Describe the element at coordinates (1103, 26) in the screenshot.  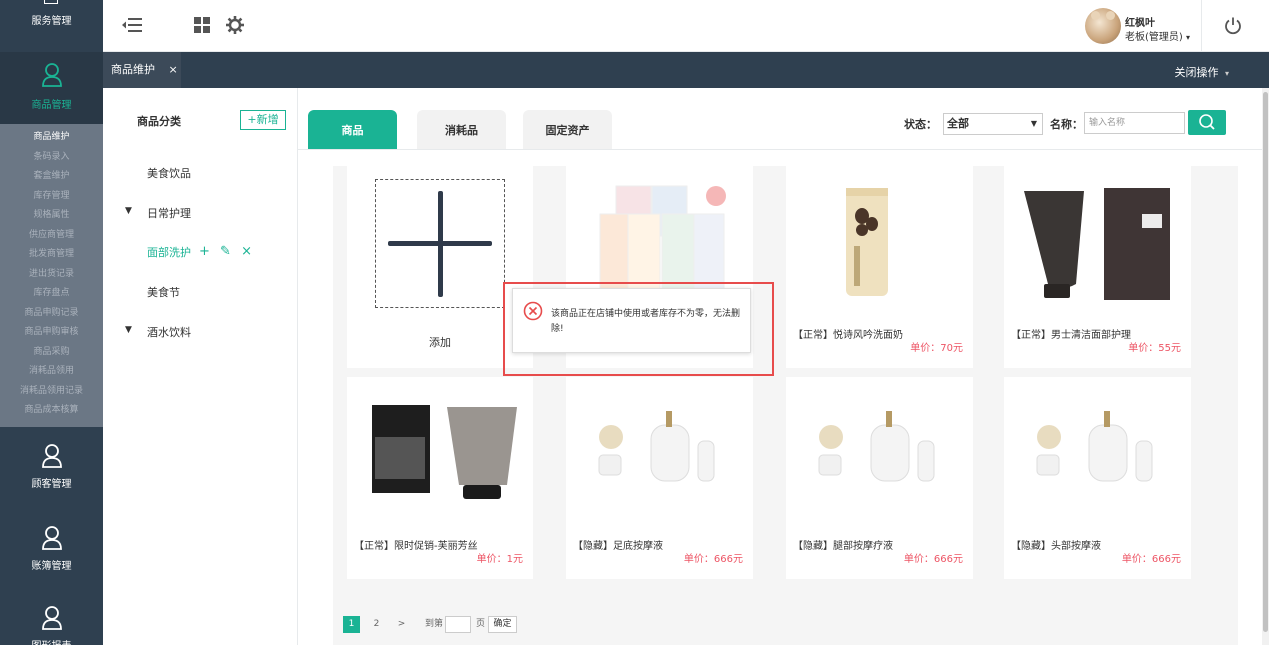
I see `avatar` at that location.